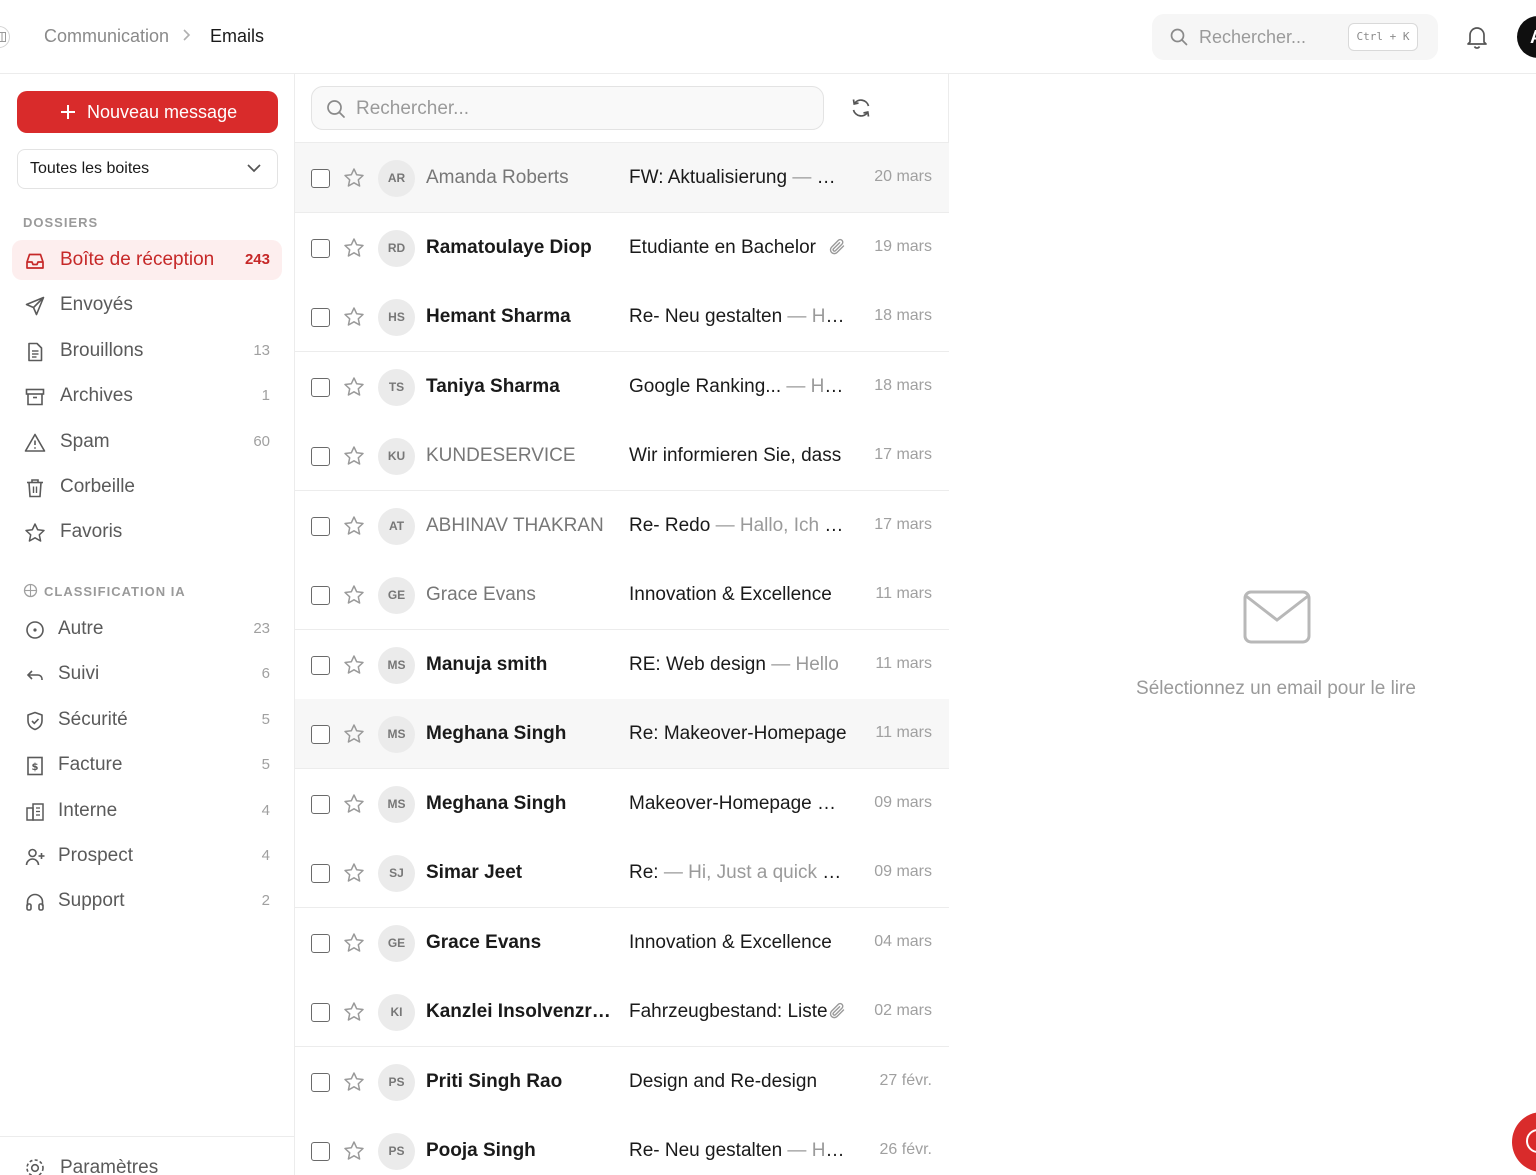 This screenshot has height=1175, width=1536. I want to click on email-subject: Etudiante en Bachelor, so click(738, 248).